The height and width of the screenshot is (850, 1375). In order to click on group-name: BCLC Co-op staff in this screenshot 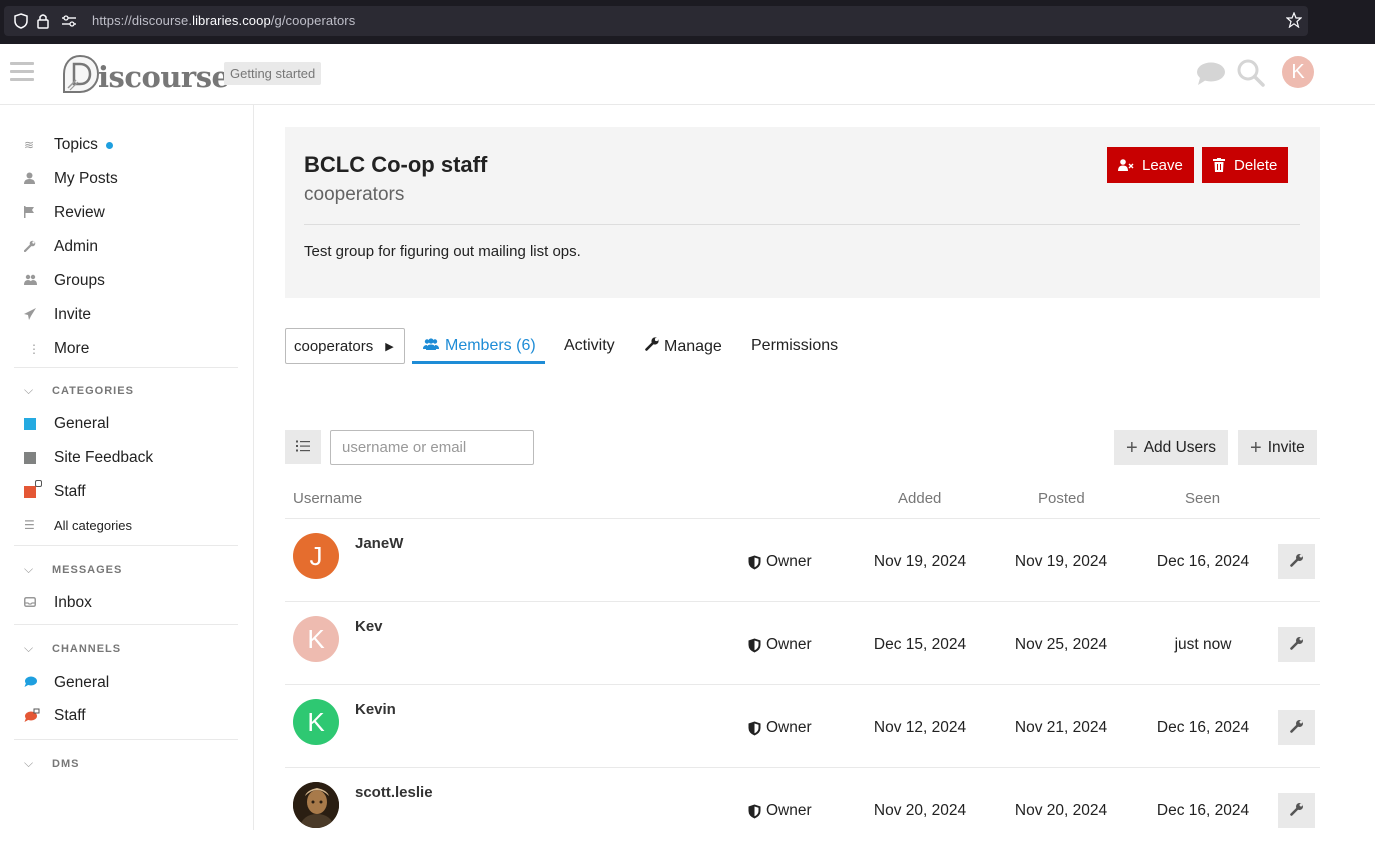, I will do `click(396, 164)`.